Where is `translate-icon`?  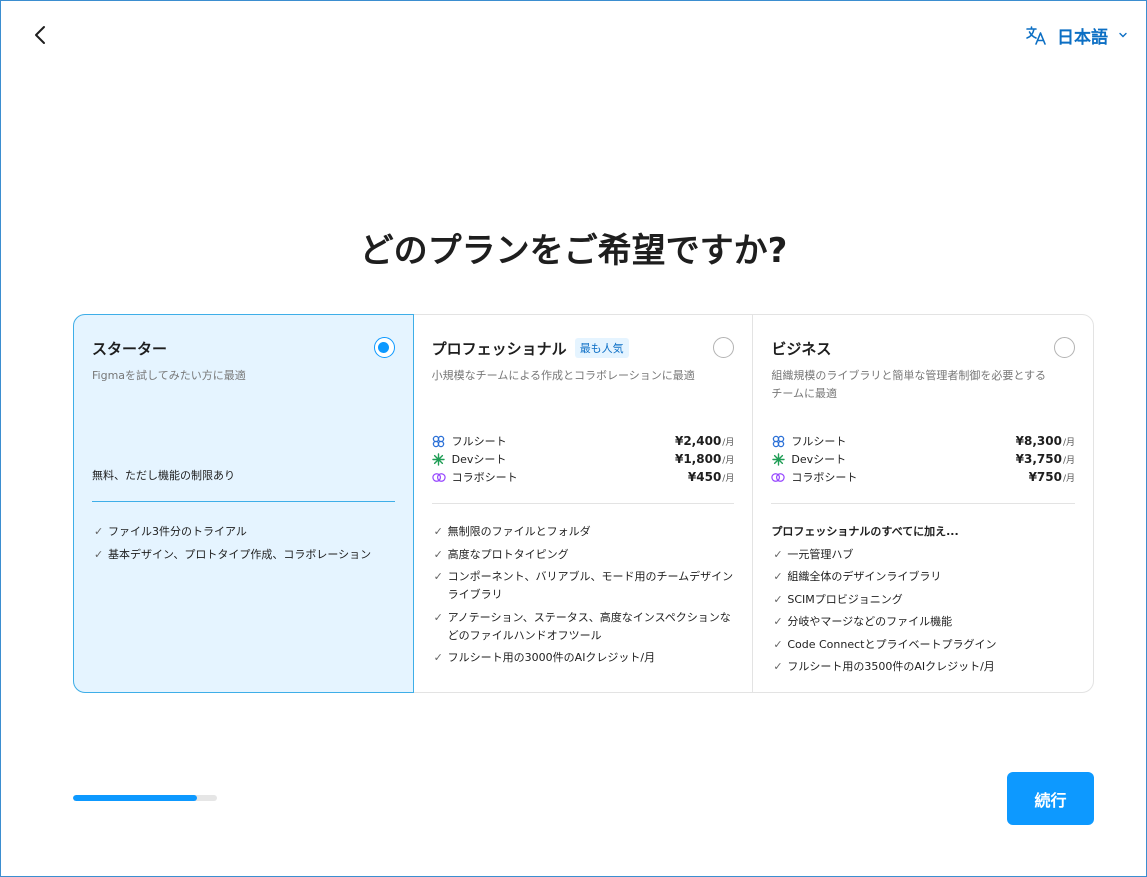
translate-icon is located at coordinates (1036, 35).